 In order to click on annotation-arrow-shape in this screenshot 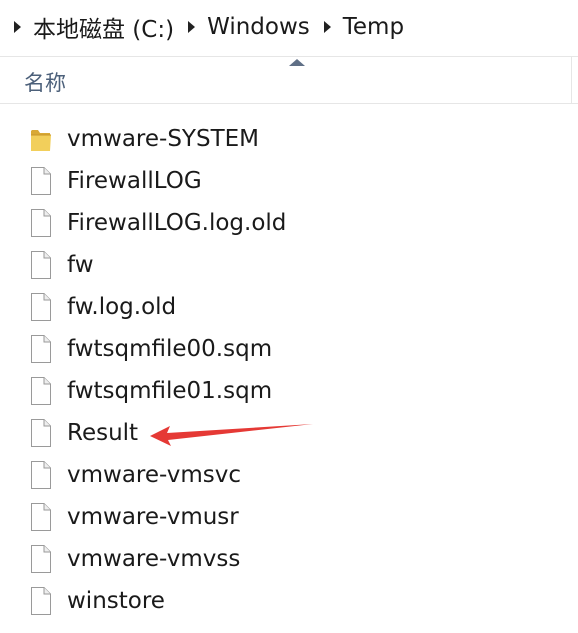, I will do `click(231, 435)`.